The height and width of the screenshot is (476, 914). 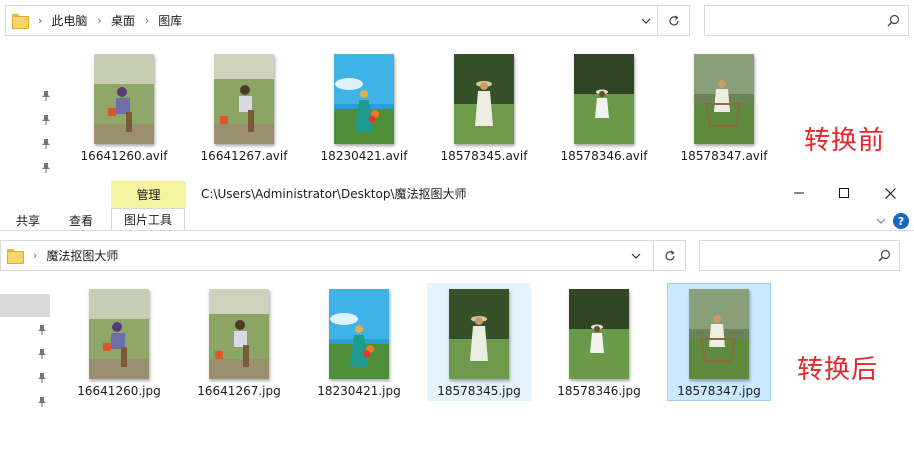 I want to click on tab-manage-context: 管理, so click(x=148, y=194).